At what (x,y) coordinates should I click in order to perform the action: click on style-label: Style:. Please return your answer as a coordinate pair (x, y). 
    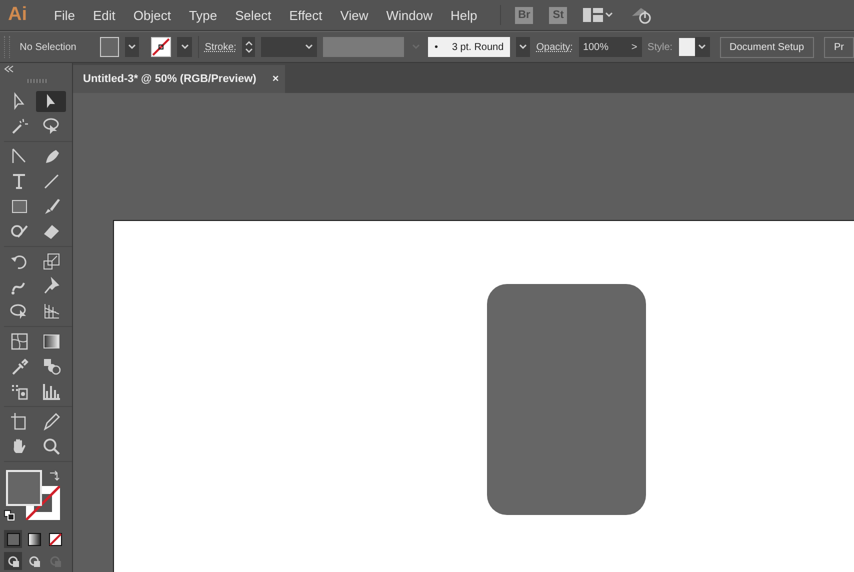
    Looking at the image, I should click on (660, 47).